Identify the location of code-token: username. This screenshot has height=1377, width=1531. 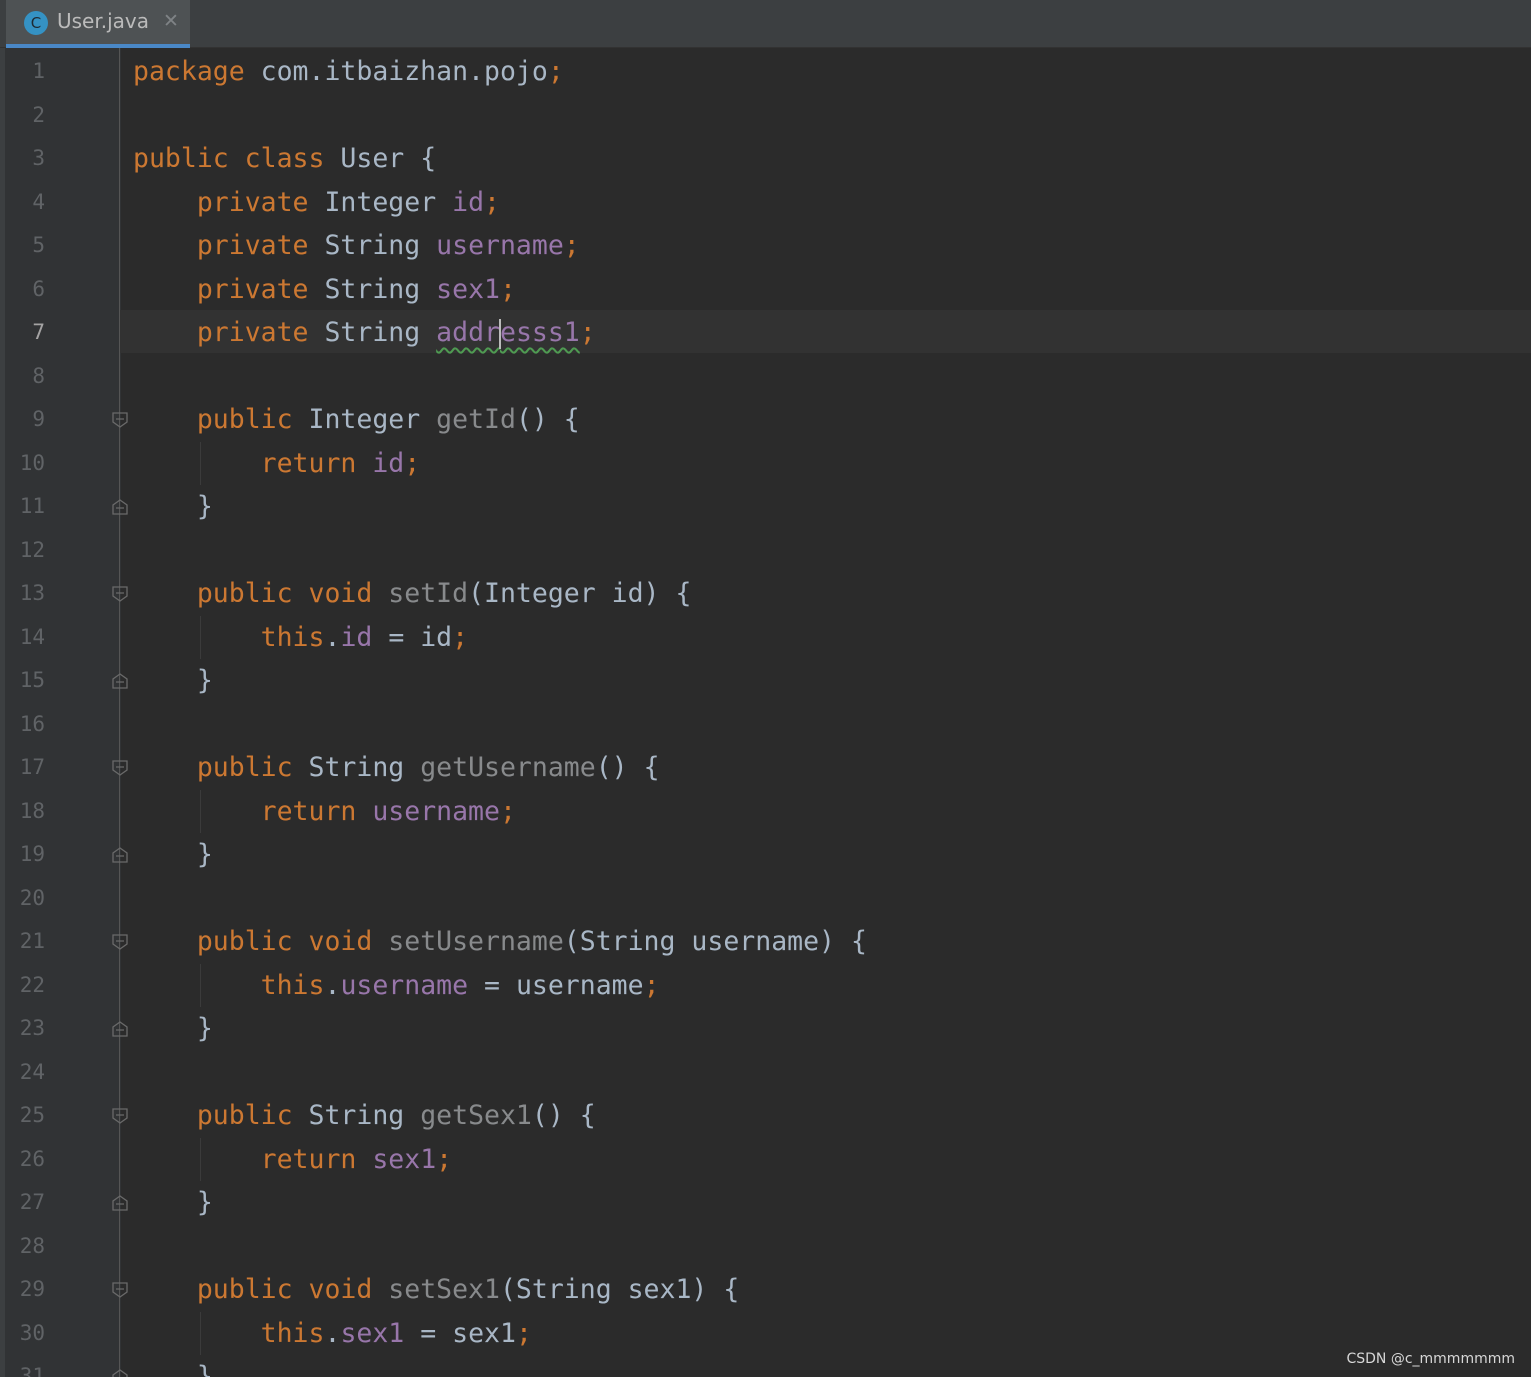
(500, 245).